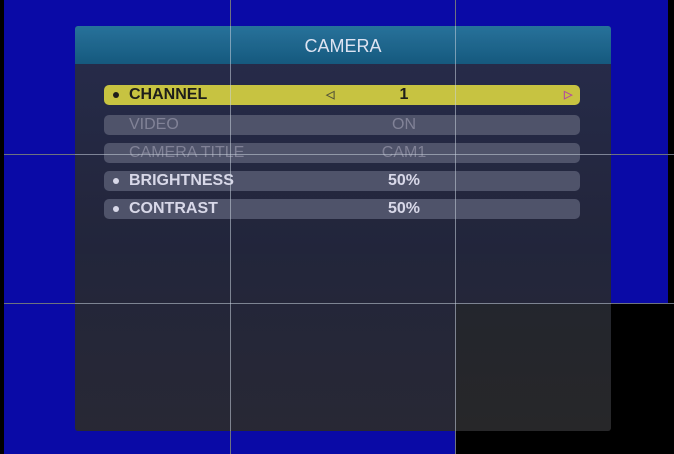  What do you see at coordinates (343, 45) in the screenshot?
I see `menu-title: CAMERA` at bounding box center [343, 45].